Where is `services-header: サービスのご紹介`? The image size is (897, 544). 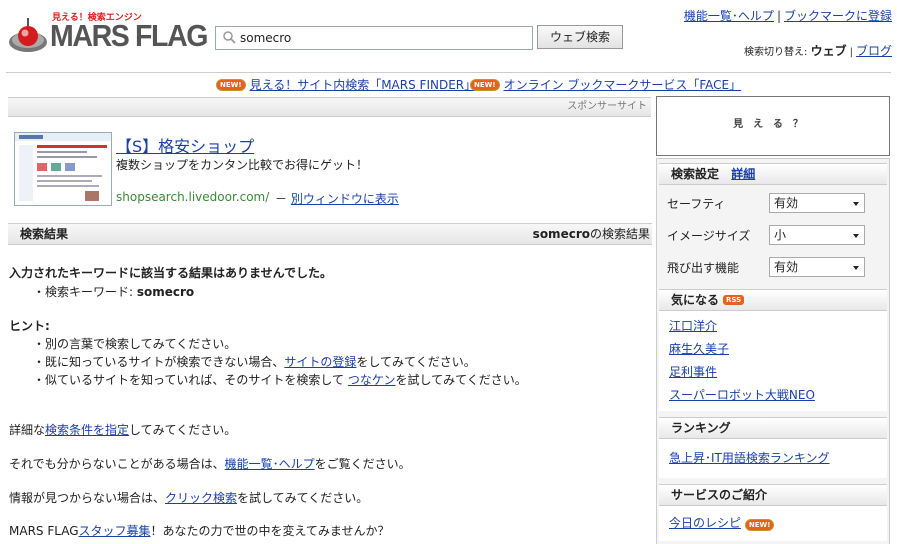
services-header: サービスのご紹介 is located at coordinates (773, 495).